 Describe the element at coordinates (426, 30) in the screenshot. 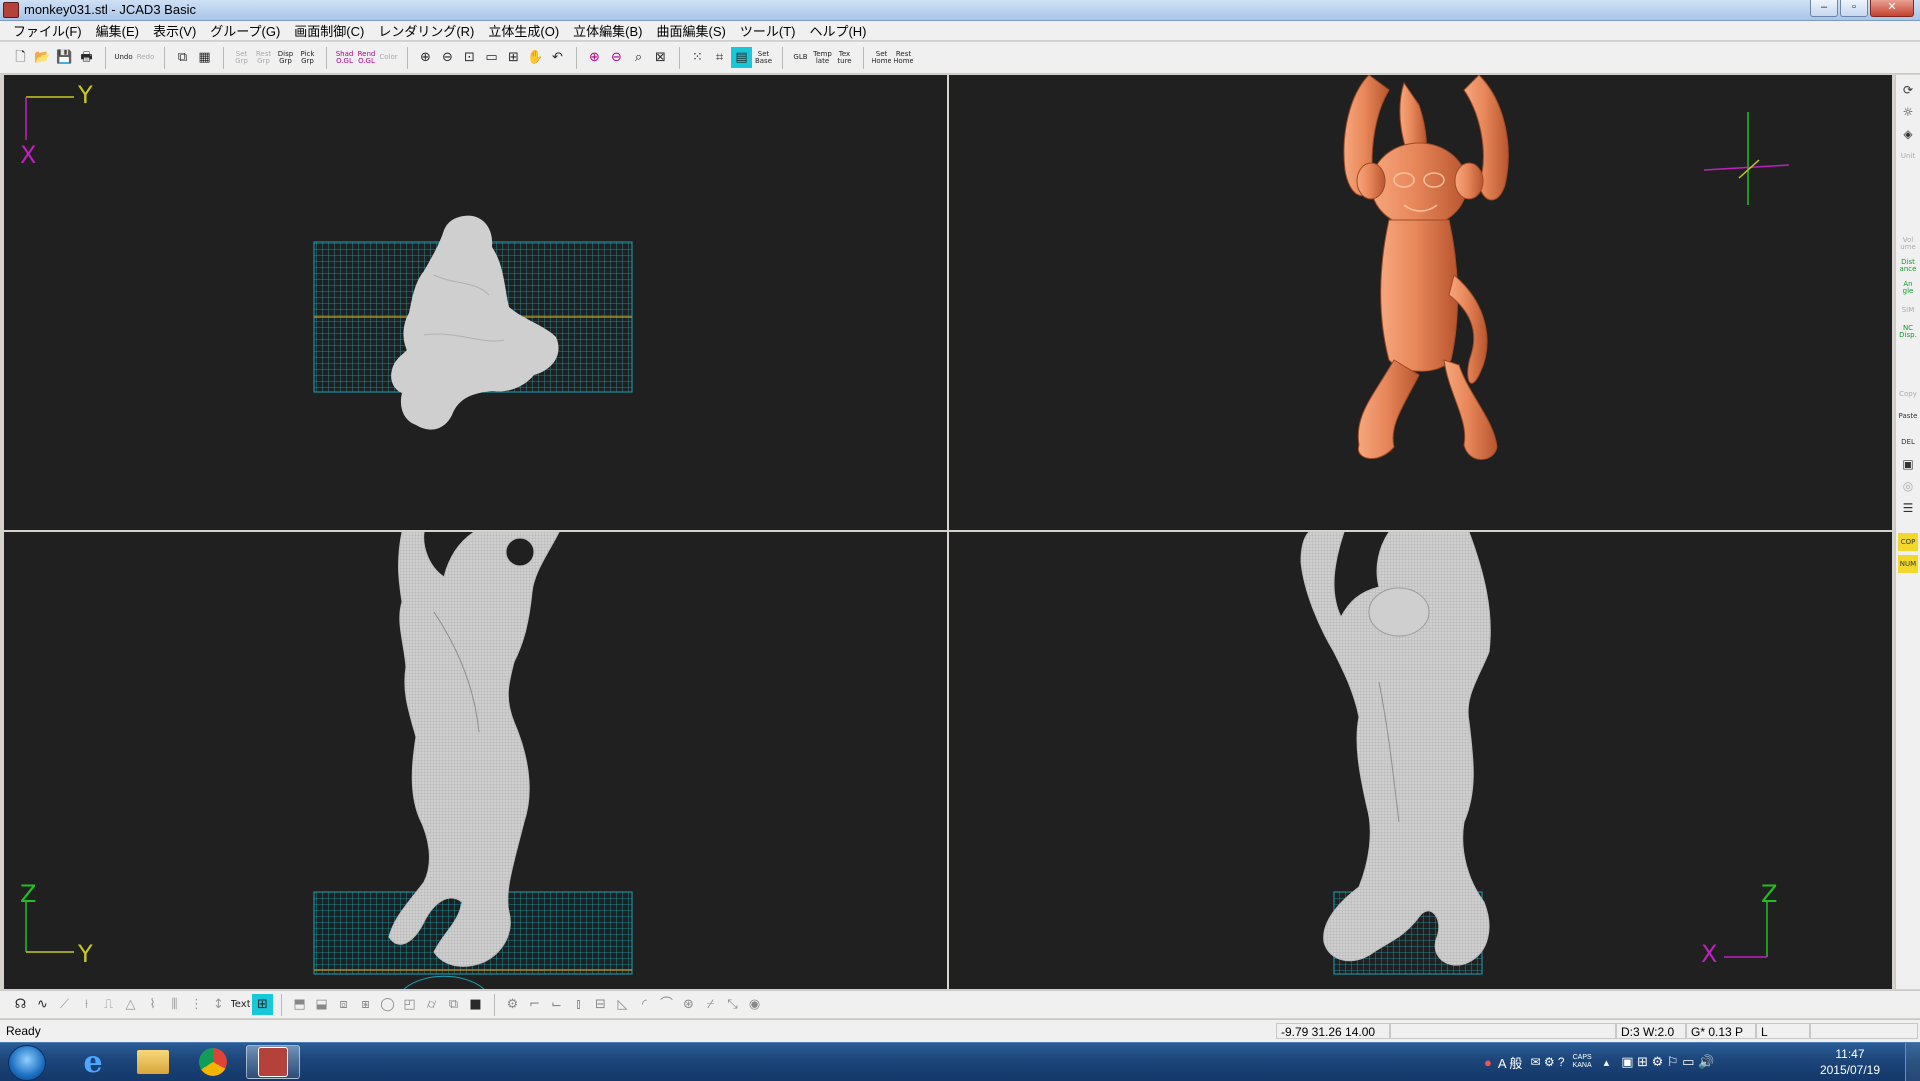

I see `menu-rendering: レンダリング(R)` at that location.